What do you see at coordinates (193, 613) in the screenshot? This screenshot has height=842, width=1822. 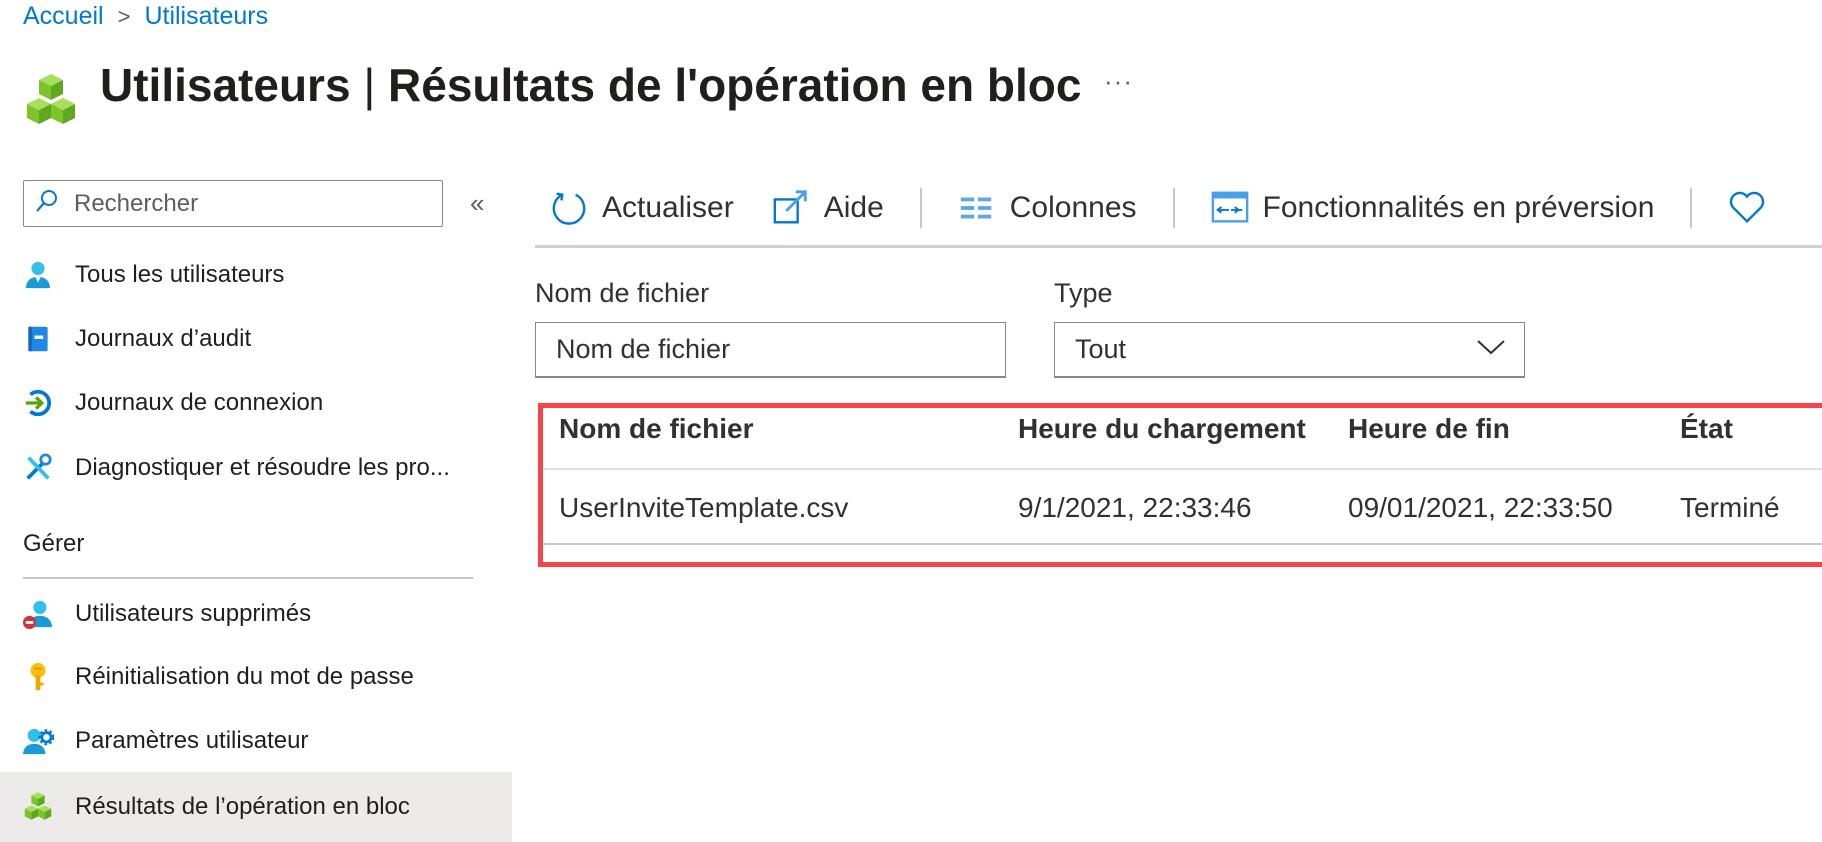 I see `sidebar-item-label: Utilisateurs supprimés` at bounding box center [193, 613].